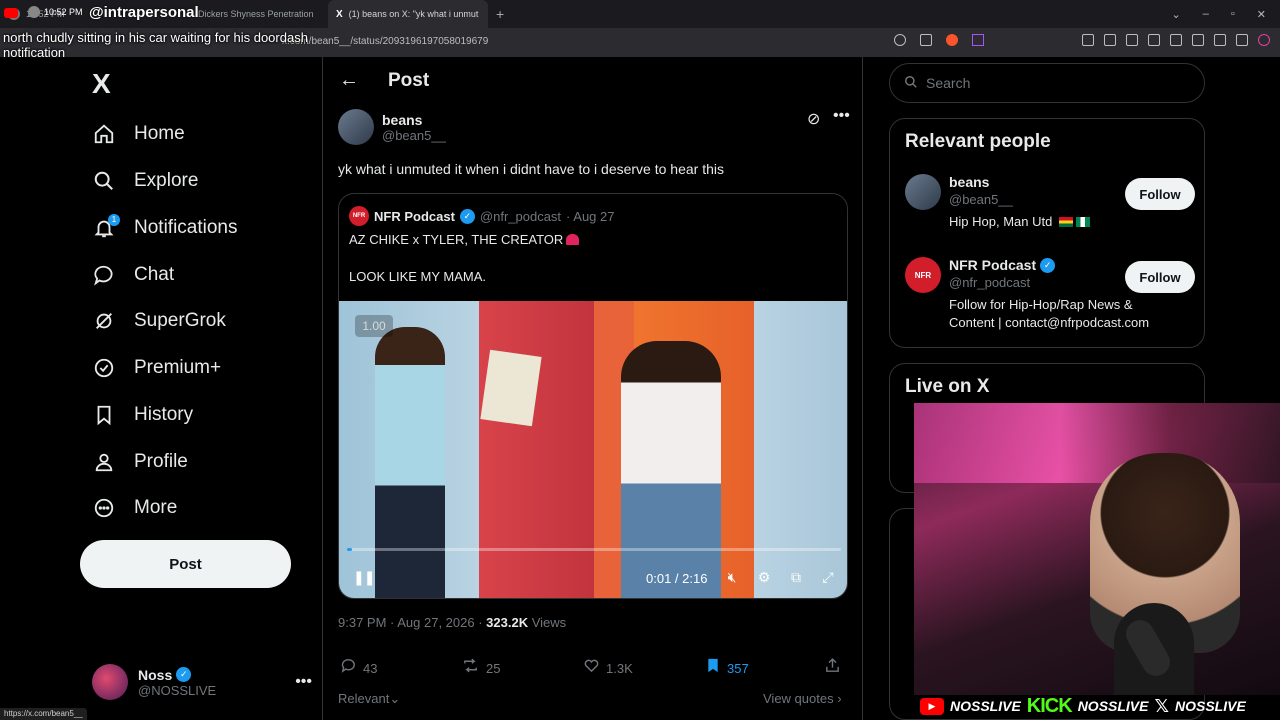 This screenshot has height=720, width=1280. Describe the element at coordinates (593, 81) in the screenshot. I see `post-header: ← Post` at that location.